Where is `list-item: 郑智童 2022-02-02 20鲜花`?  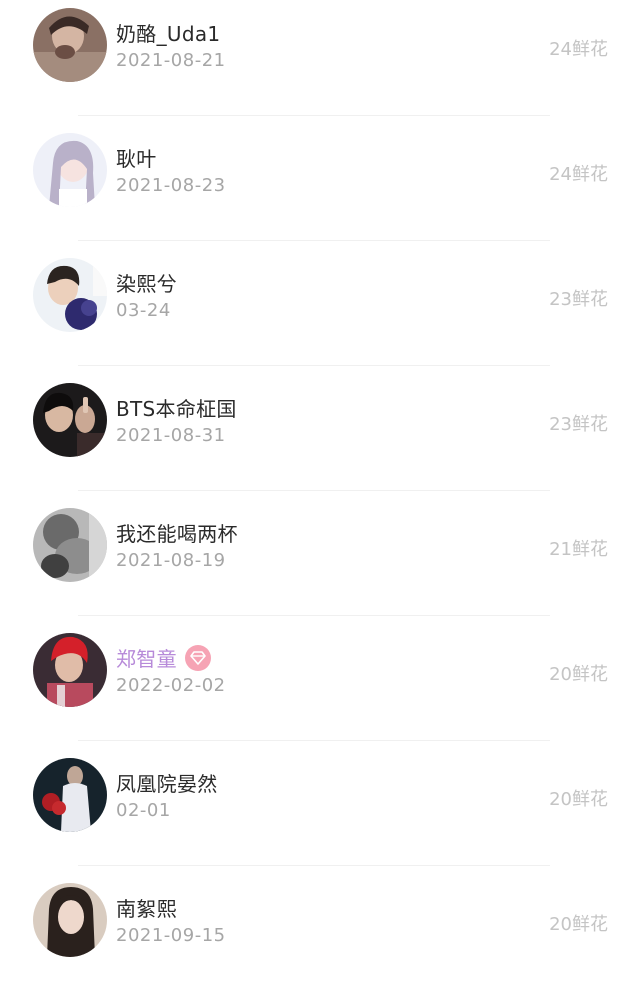
list-item: 郑智童 2022-02-02 20鲜花 is located at coordinates (320, 687).